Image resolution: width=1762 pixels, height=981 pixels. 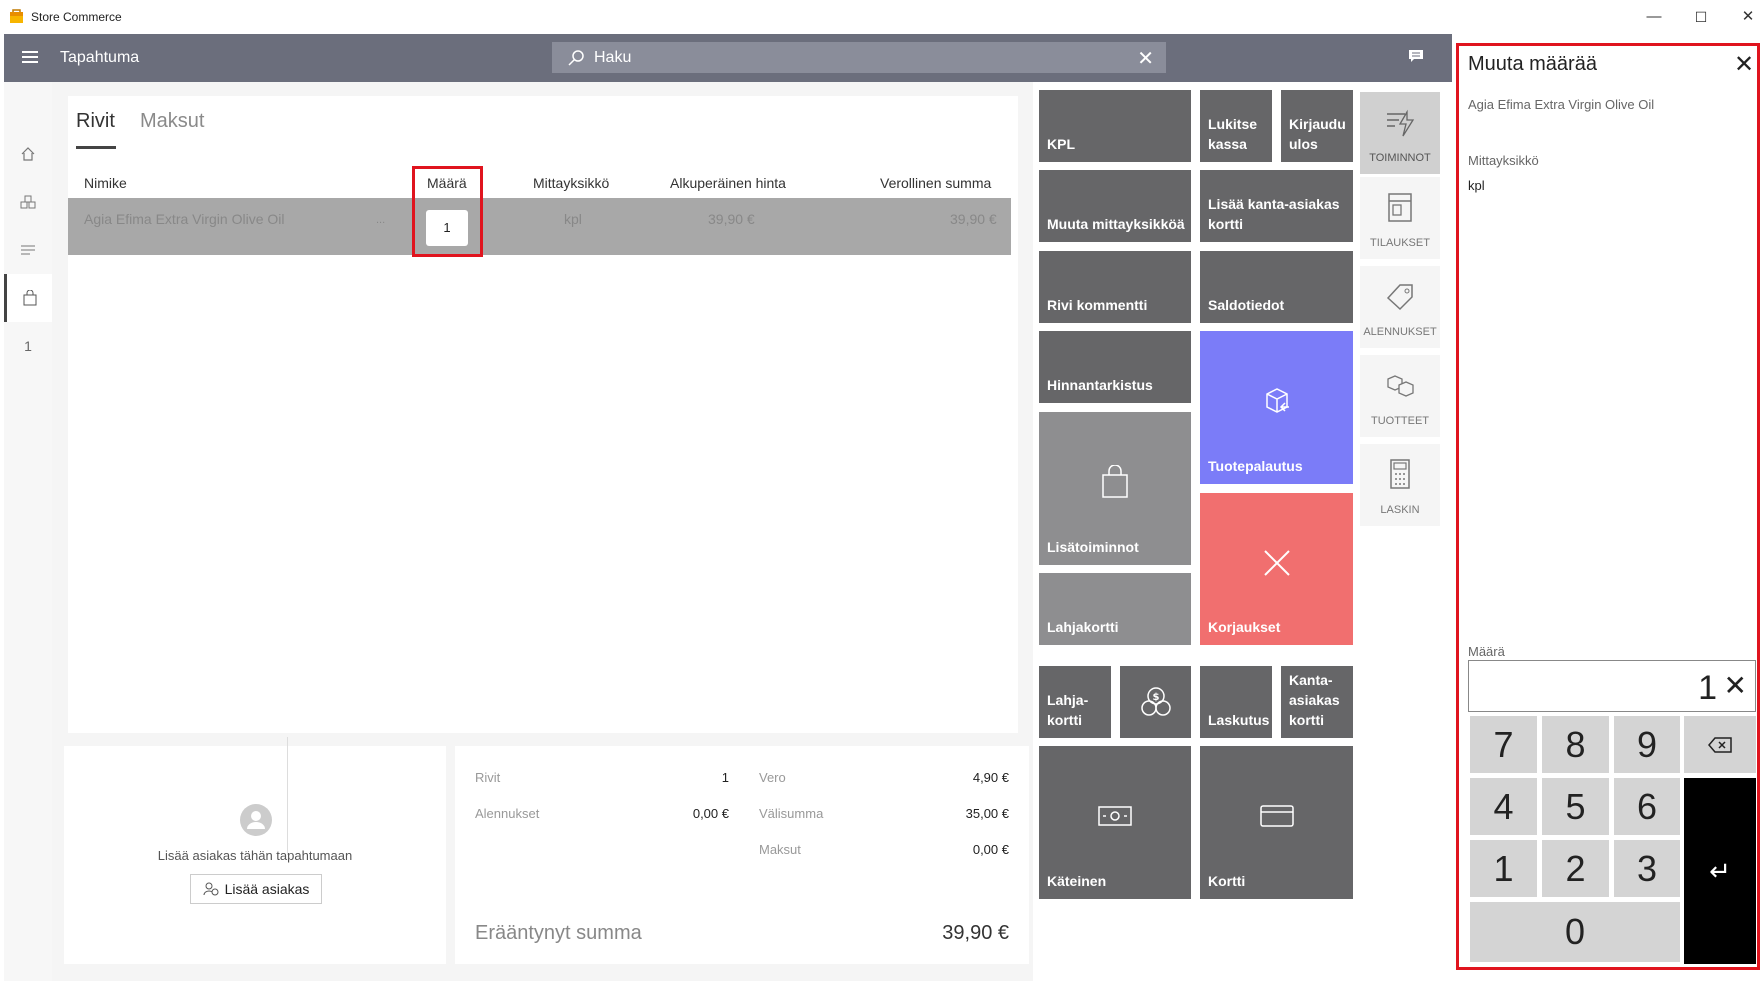 What do you see at coordinates (267, 889) in the screenshot?
I see `add-customer-label: Lisää asiakas` at bounding box center [267, 889].